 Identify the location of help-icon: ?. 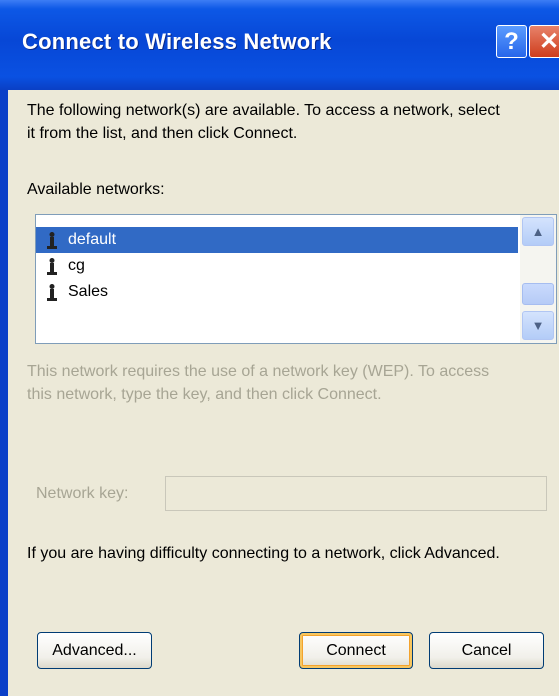
(511, 41).